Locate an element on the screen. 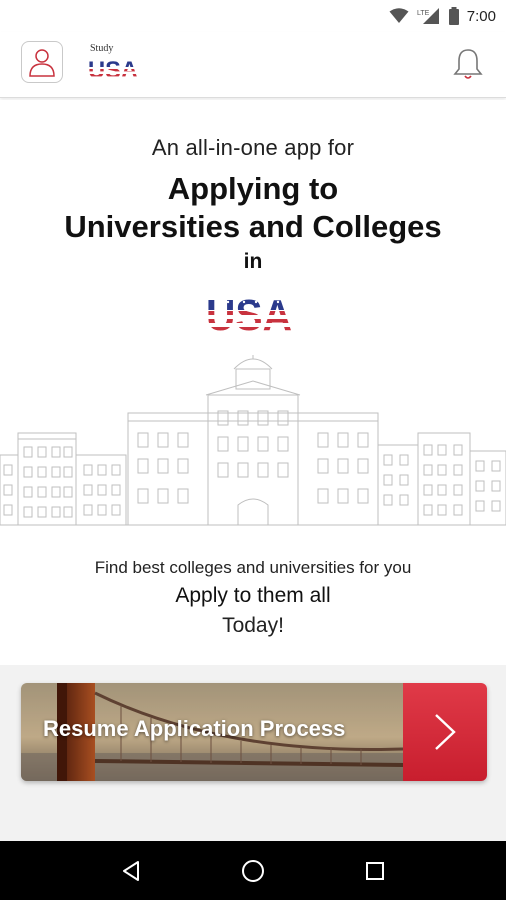  usa-flag-wordmark: USA is located at coordinates (249, 312).